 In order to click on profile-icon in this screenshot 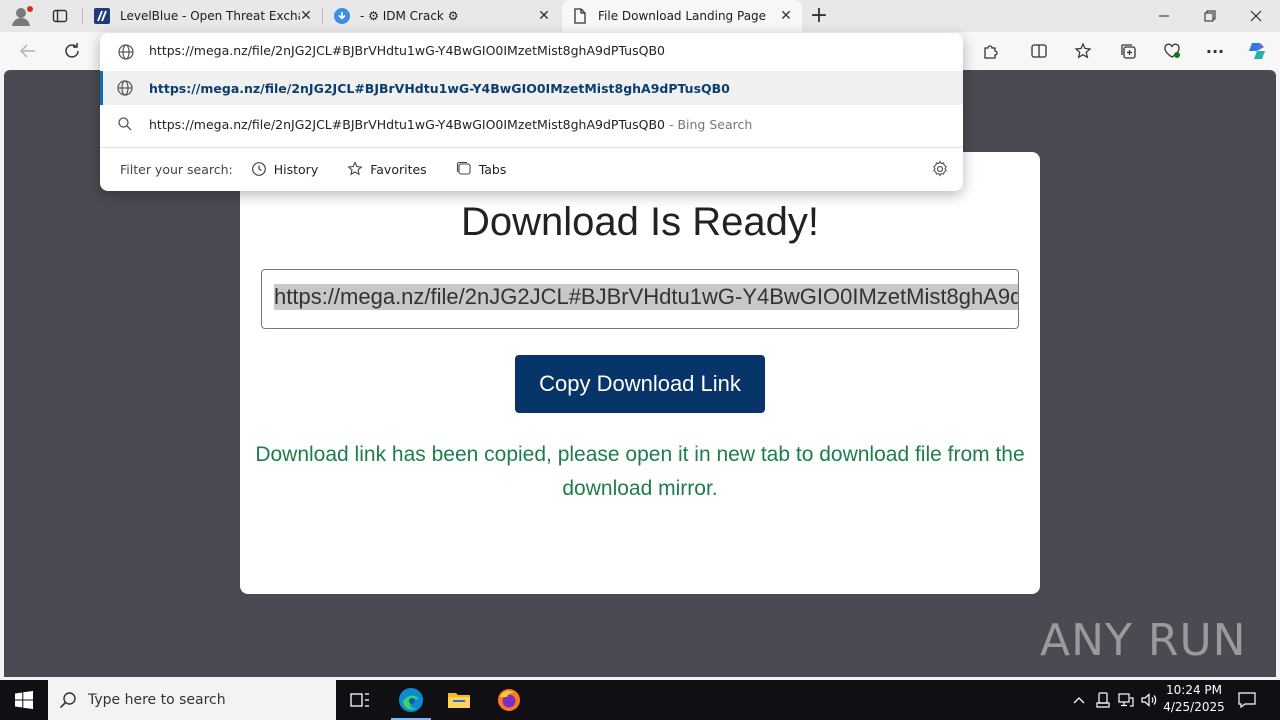, I will do `click(22, 16)`.